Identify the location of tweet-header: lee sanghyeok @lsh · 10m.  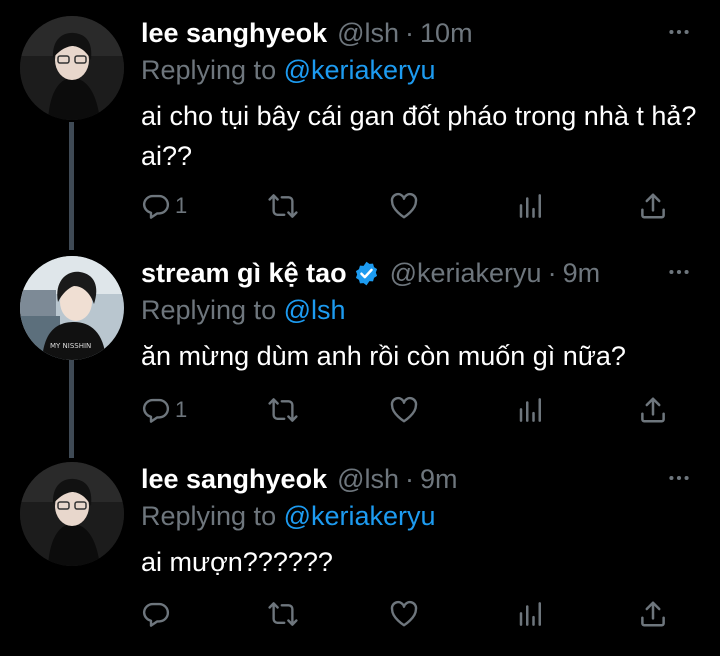
(307, 33).